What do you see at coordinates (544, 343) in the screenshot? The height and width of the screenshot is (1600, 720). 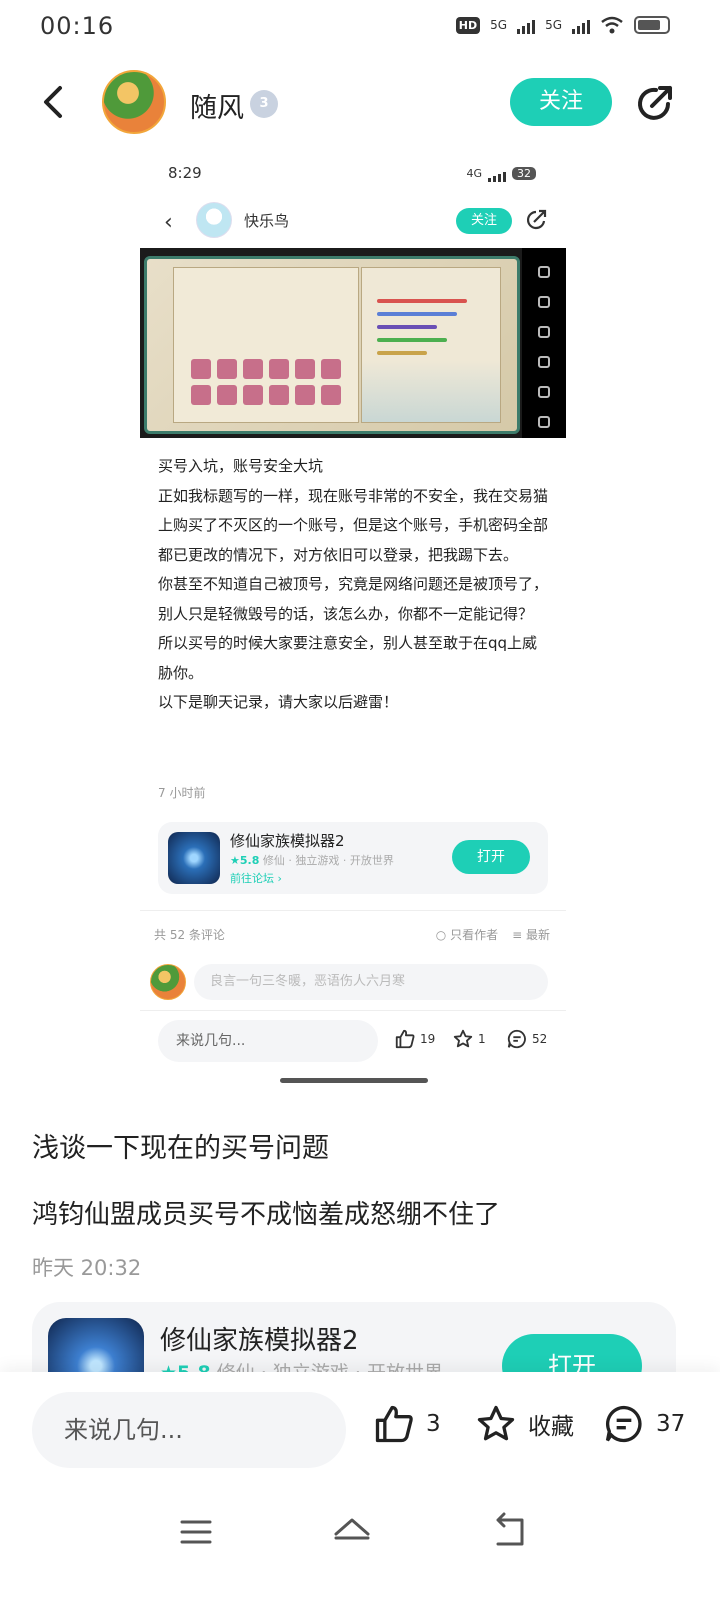 I see `game-side-toolbar` at bounding box center [544, 343].